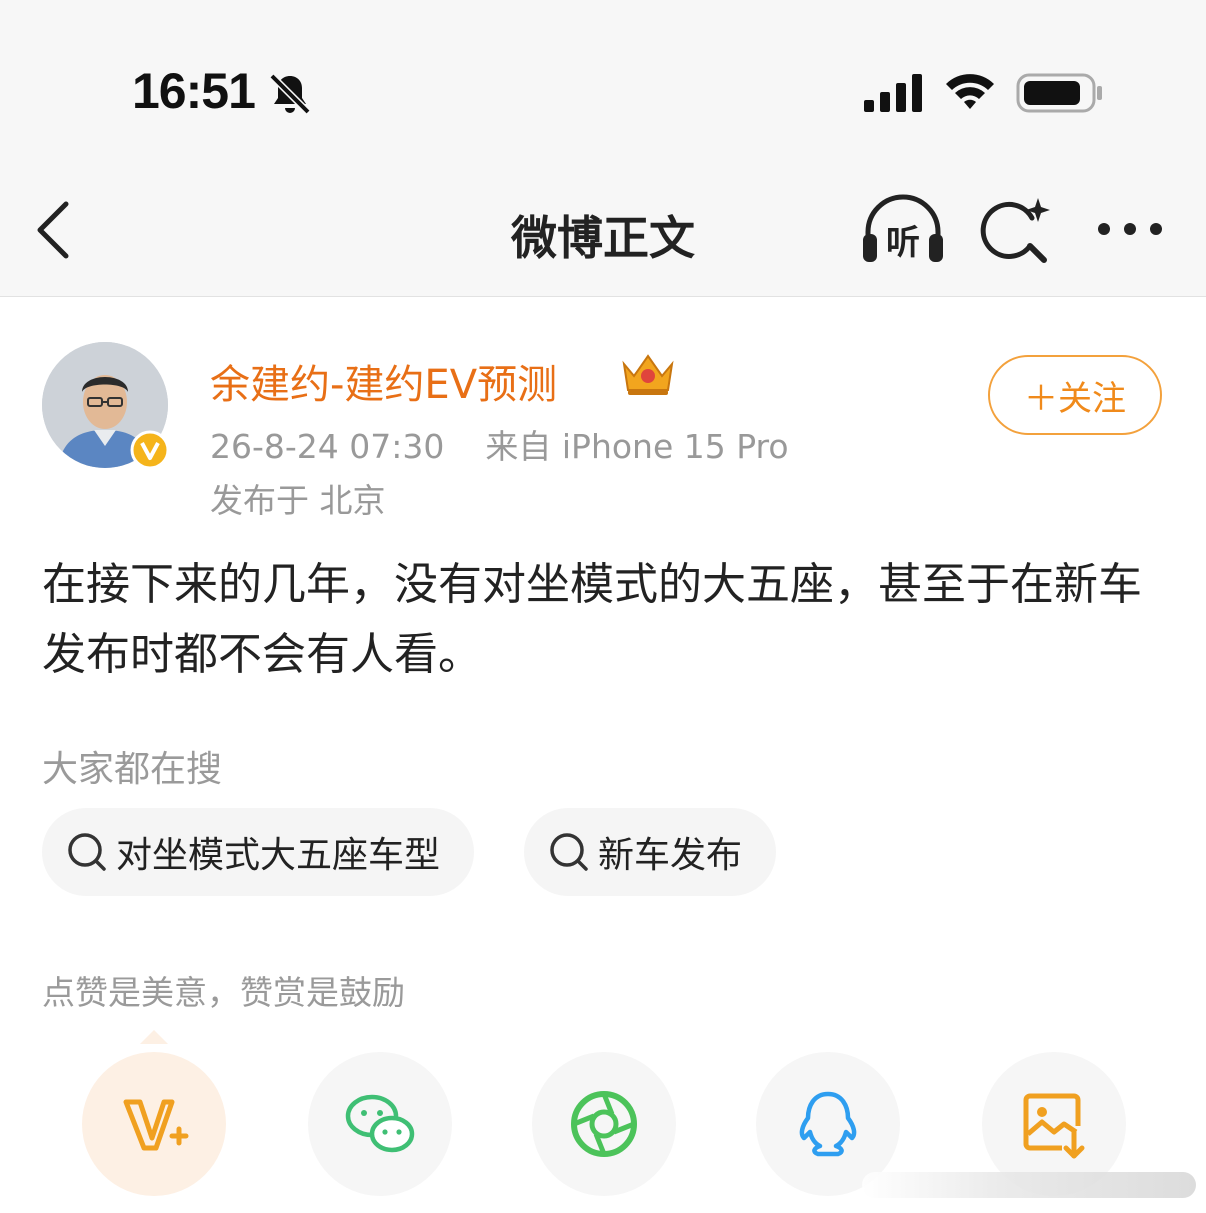  Describe the element at coordinates (1016, 231) in the screenshot. I see `ai-search-icon` at that location.